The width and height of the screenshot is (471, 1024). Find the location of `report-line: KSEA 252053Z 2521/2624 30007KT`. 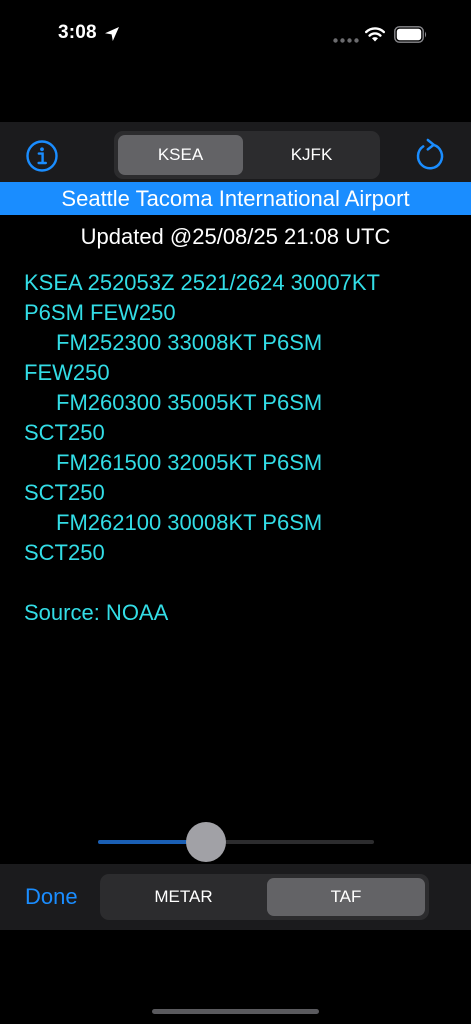

report-line: KSEA 252053Z 2521/2624 30007KT is located at coordinates (202, 282).